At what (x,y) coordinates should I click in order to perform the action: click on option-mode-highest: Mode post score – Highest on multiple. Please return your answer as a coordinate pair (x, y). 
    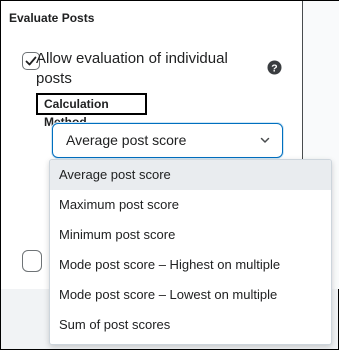
    Looking at the image, I should click on (190, 265).